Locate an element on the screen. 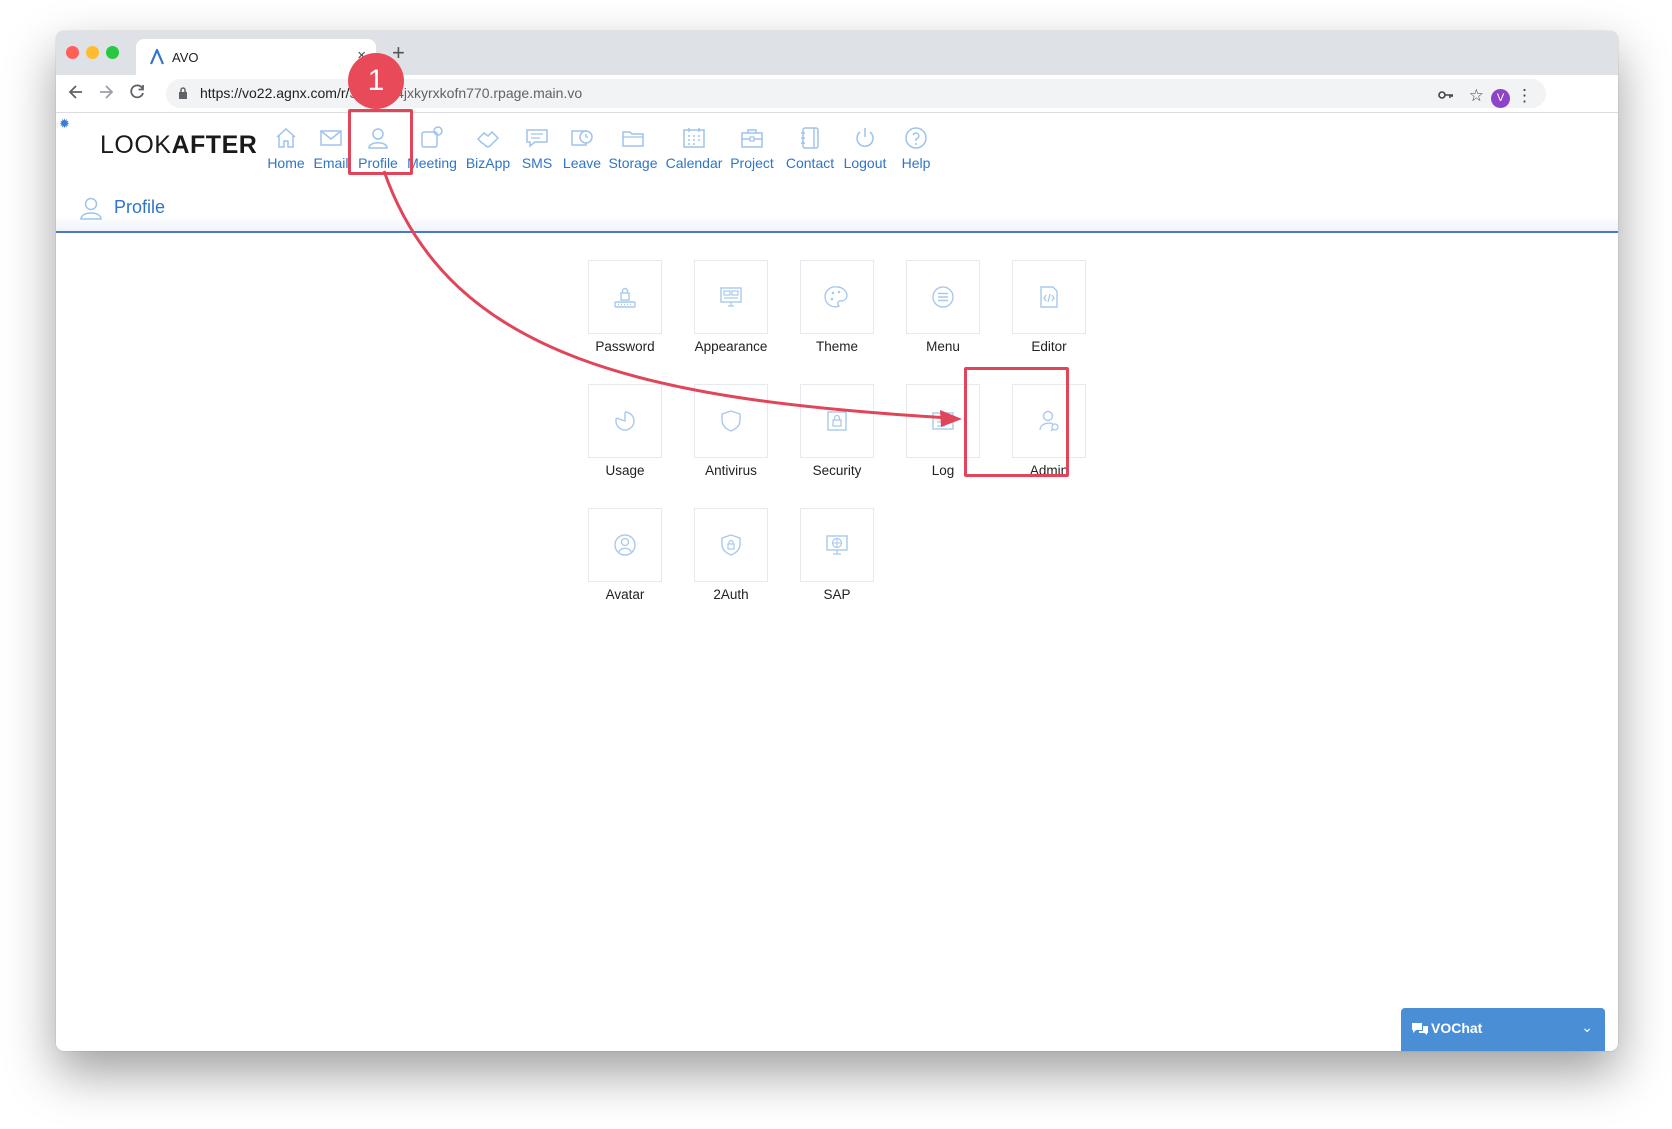  arrow-line is located at coordinates (666, 295).